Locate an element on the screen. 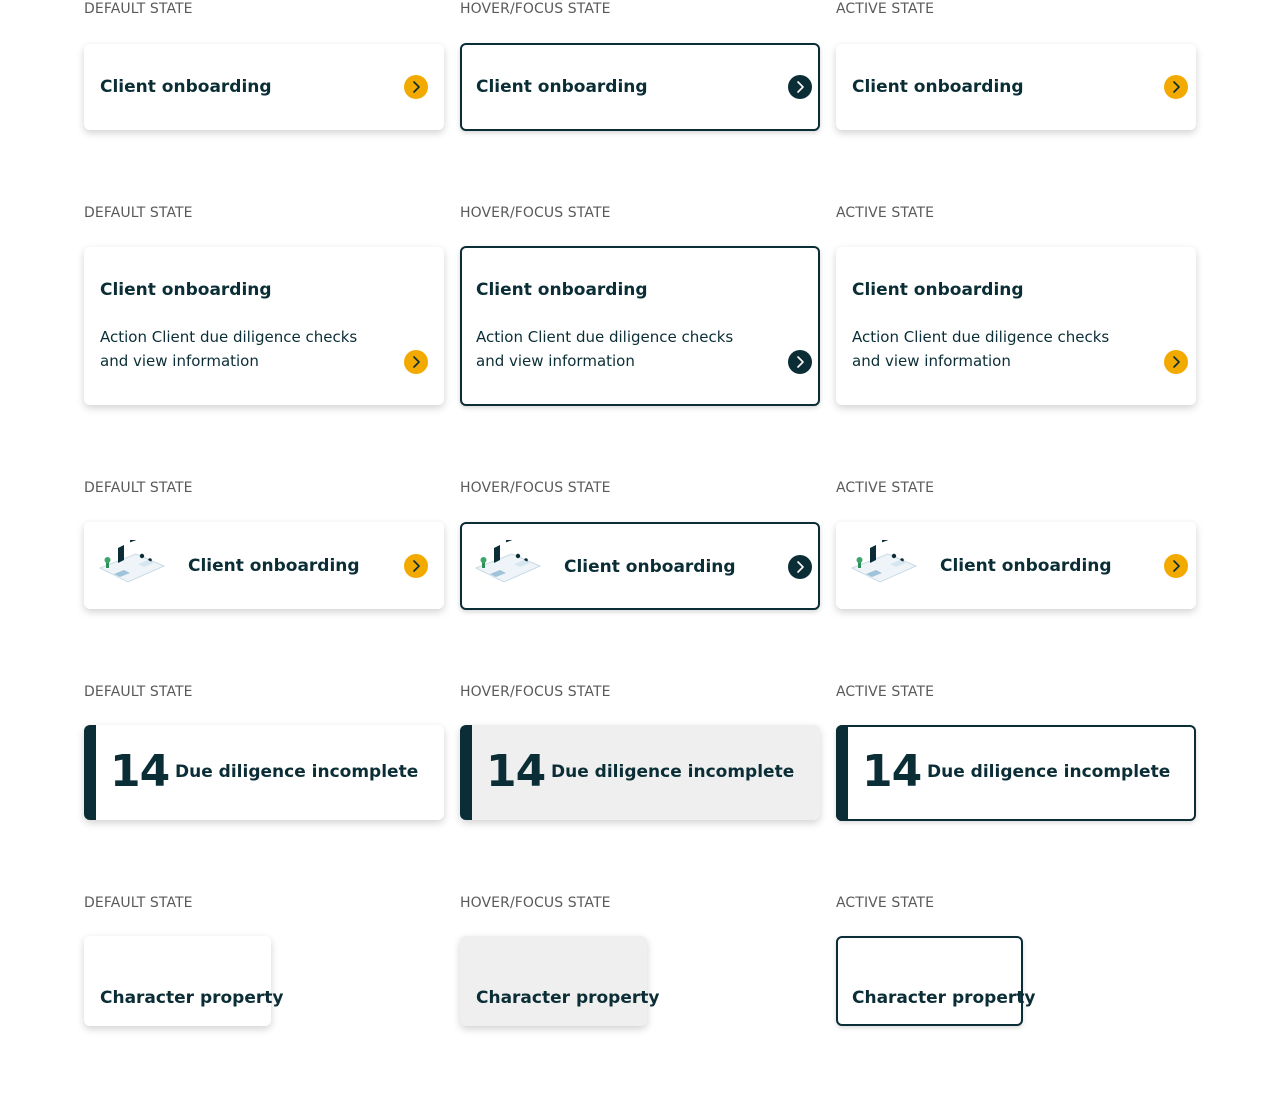 The height and width of the screenshot is (1098, 1280). onboarding-card-default: Client onboarding is located at coordinates (264, 87).